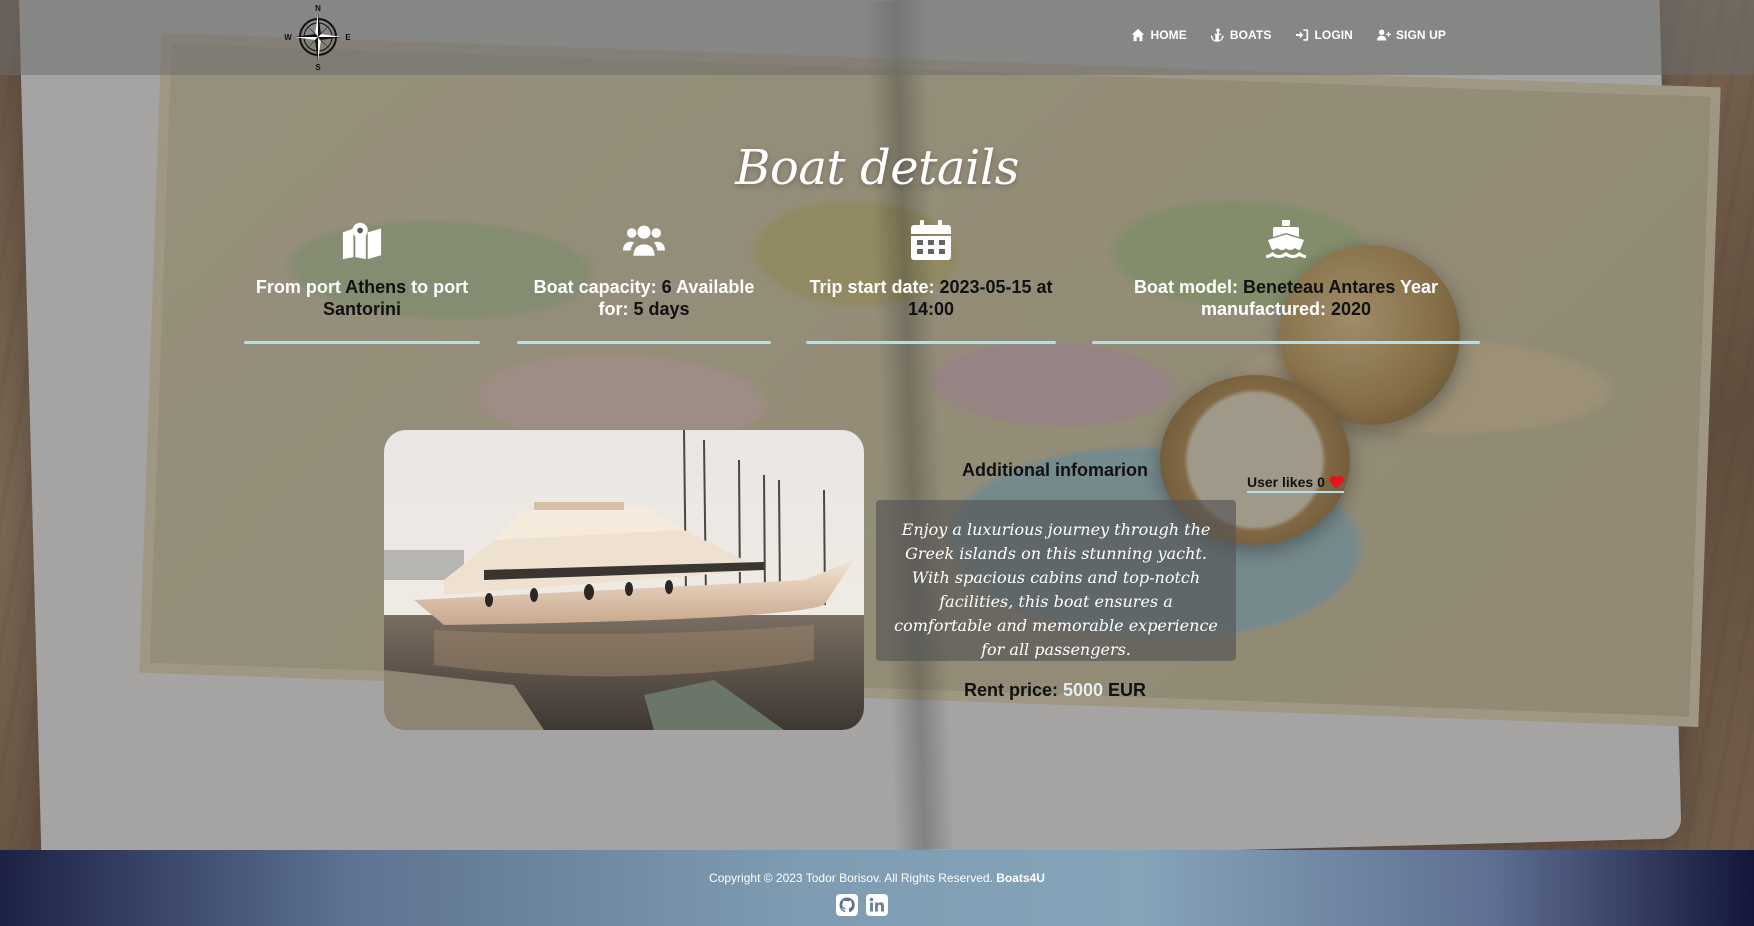 This screenshot has height=926, width=1754. I want to click on nav-signup-link: SIGN UP, so click(1411, 35).